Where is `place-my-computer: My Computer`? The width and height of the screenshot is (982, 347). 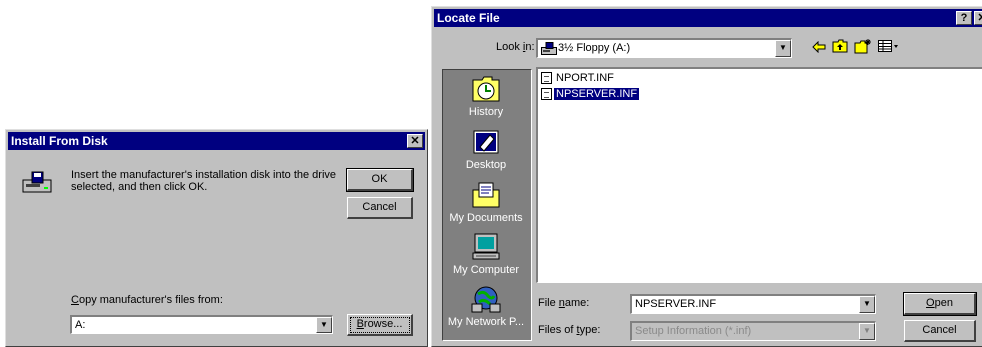 place-my-computer: My Computer is located at coordinates (486, 254).